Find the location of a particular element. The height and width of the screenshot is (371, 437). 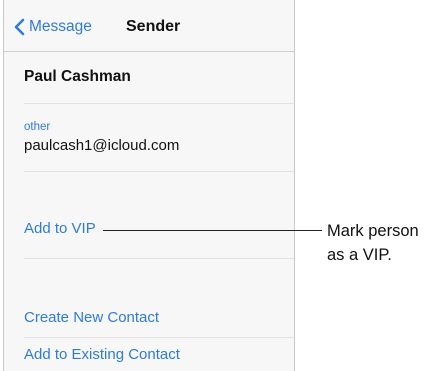

add-to-vip-button: Add to VIP is located at coordinates (60, 228).